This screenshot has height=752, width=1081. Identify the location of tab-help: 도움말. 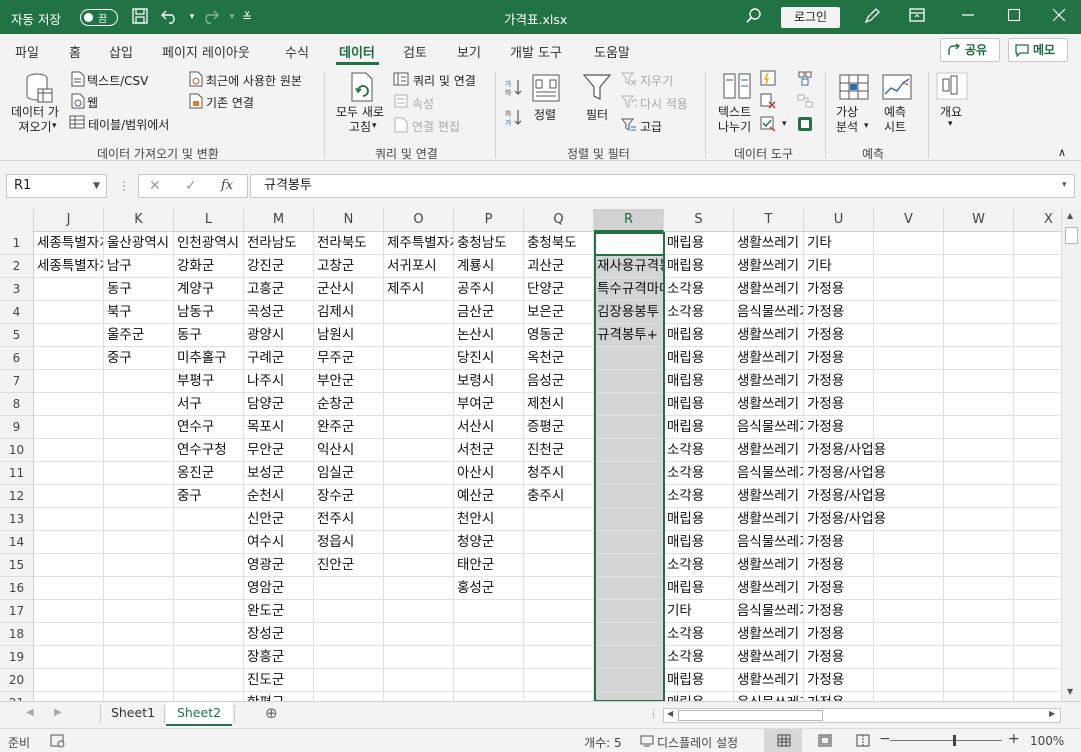
(612, 51).